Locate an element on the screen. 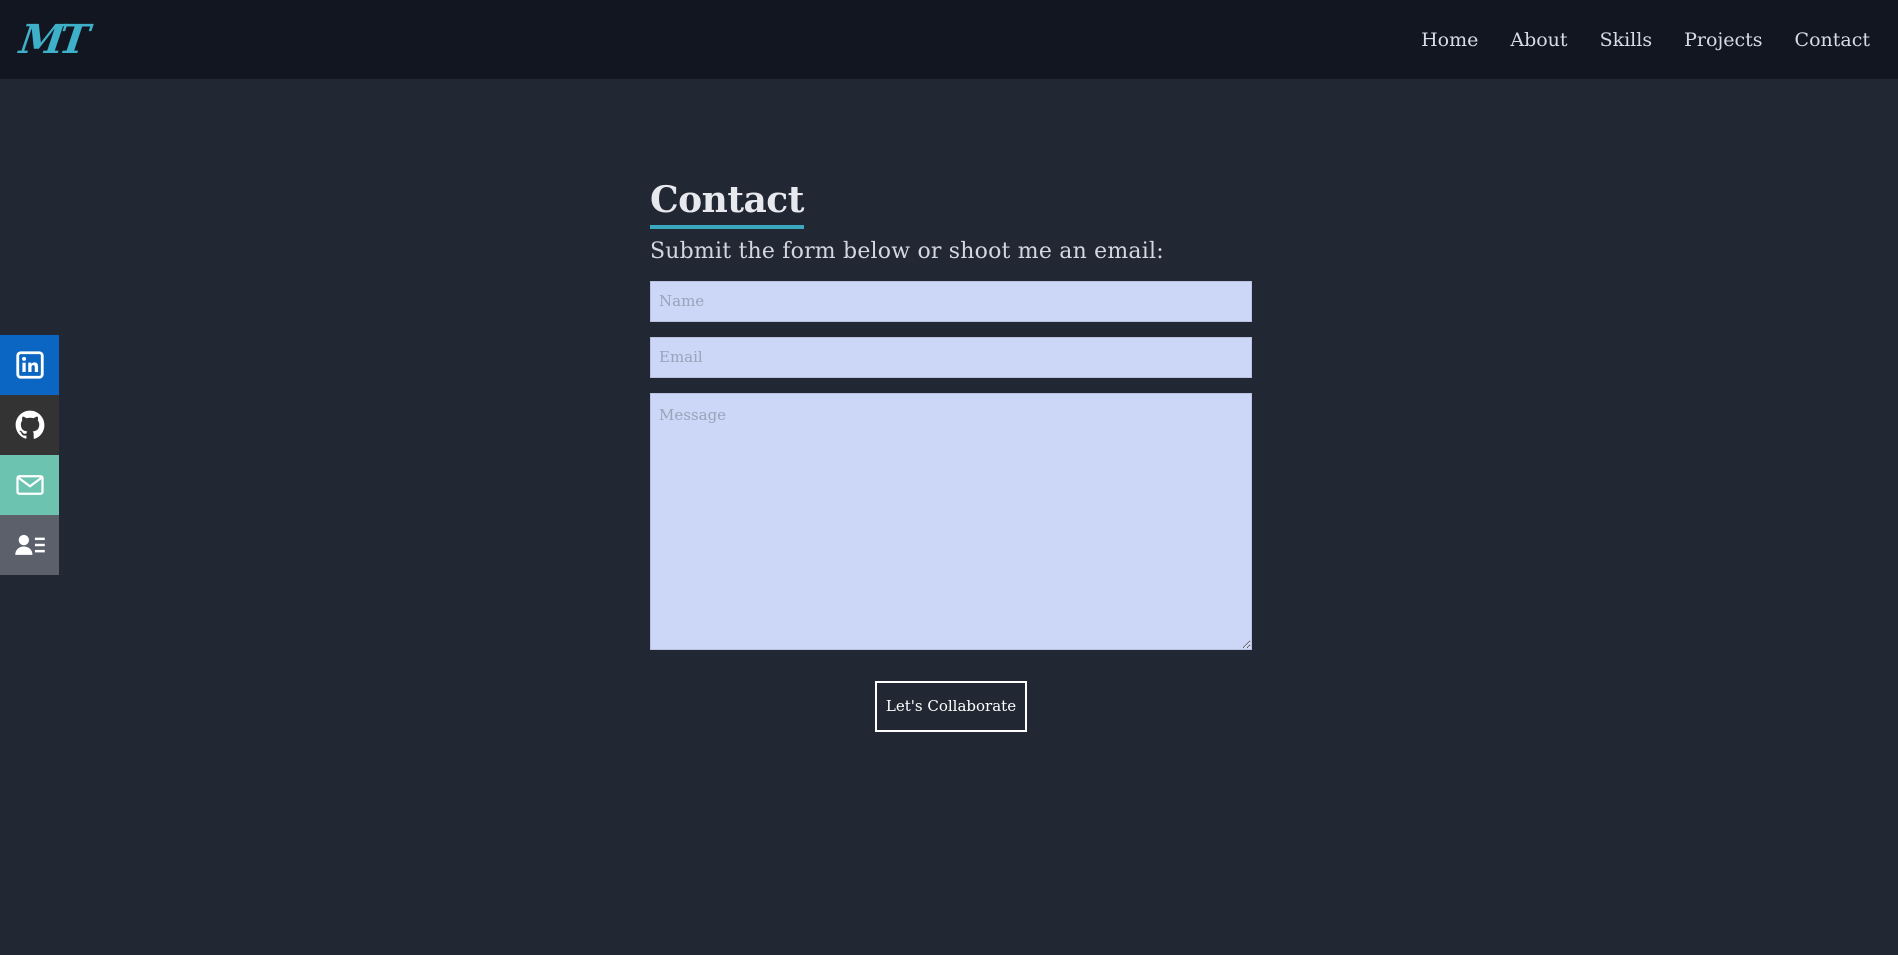 The image size is (1898, 955). email-link is located at coordinates (29, 485).